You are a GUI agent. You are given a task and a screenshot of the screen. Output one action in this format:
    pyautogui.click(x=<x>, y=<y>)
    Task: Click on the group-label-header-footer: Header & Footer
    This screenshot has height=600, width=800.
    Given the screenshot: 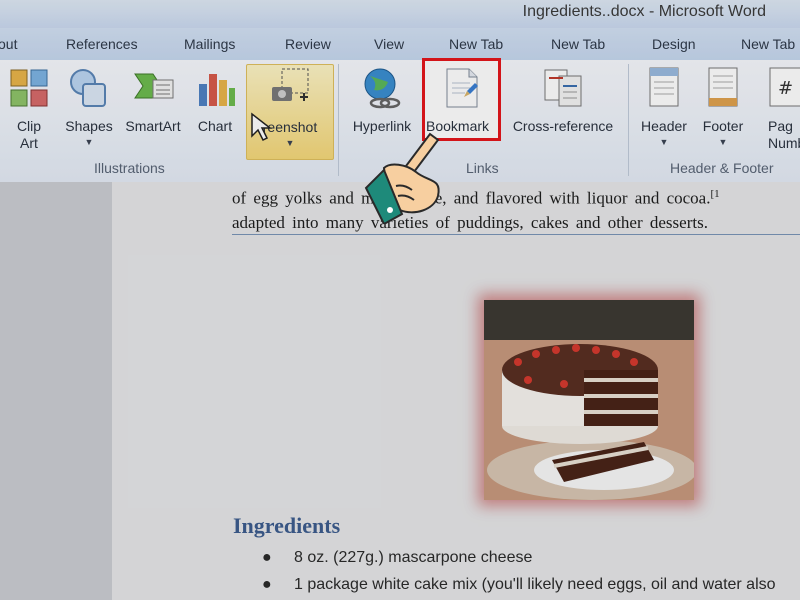 What is the action you would take?
    pyautogui.click(x=722, y=168)
    